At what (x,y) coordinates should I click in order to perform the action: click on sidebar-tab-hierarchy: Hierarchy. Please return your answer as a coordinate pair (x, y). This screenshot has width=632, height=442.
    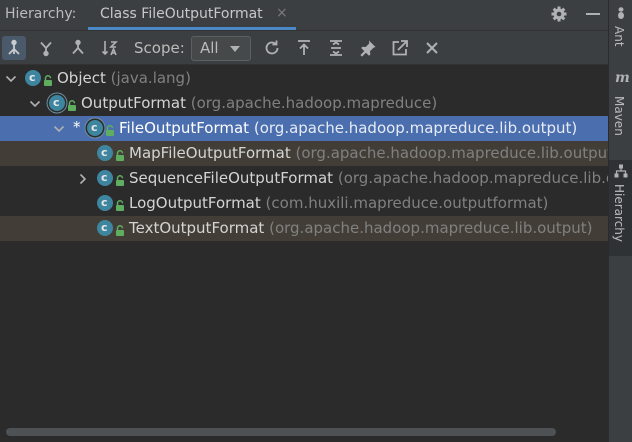
    Looking at the image, I should click on (620, 208).